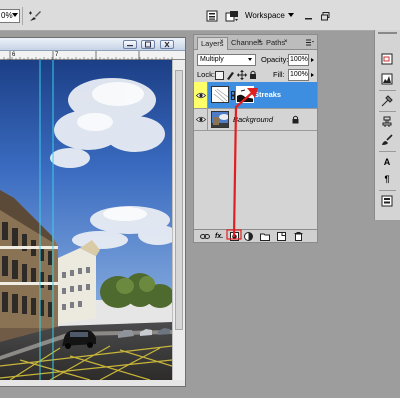 Image resolution: width=400 pixels, height=398 pixels. I want to click on panel-menu-icon, so click(310, 43).